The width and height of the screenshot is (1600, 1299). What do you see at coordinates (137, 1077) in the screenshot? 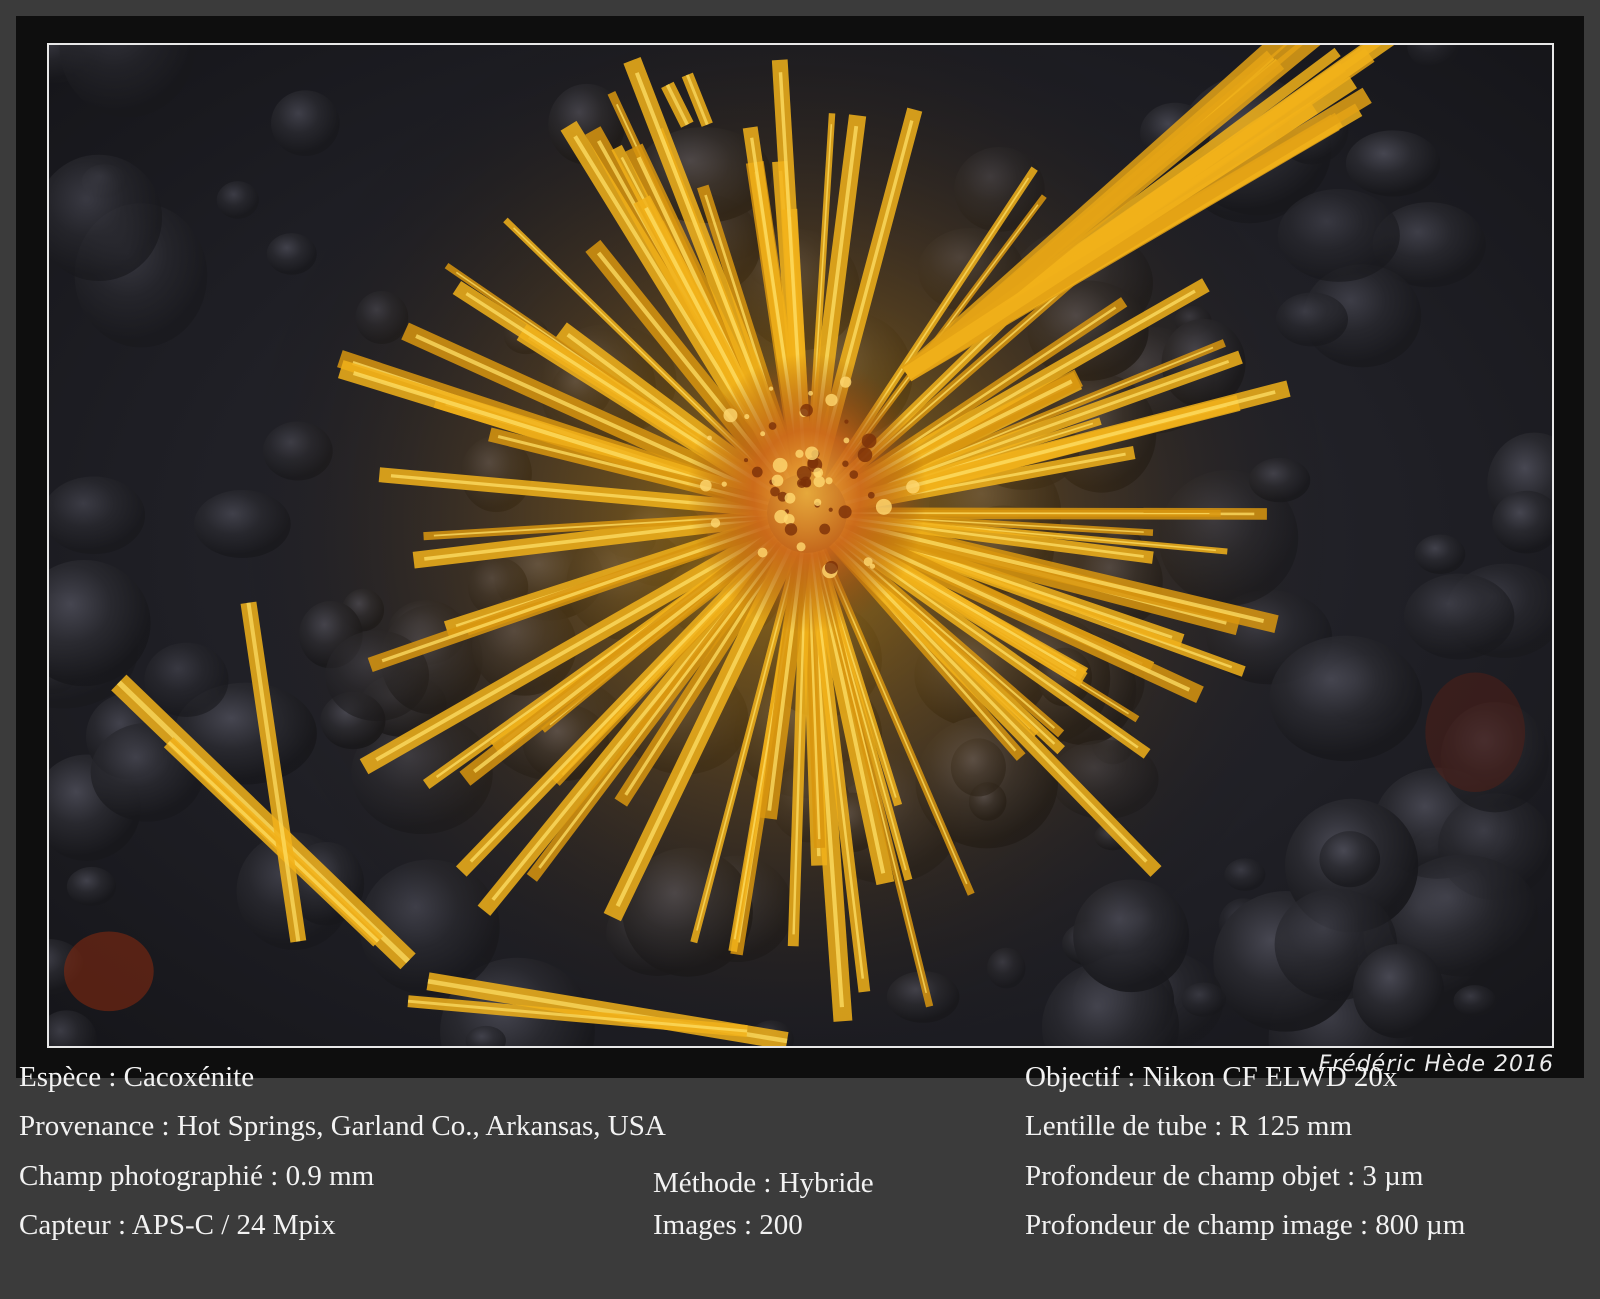
I see `caption-esp-ce: Espèce : Cacoxénite` at bounding box center [137, 1077].